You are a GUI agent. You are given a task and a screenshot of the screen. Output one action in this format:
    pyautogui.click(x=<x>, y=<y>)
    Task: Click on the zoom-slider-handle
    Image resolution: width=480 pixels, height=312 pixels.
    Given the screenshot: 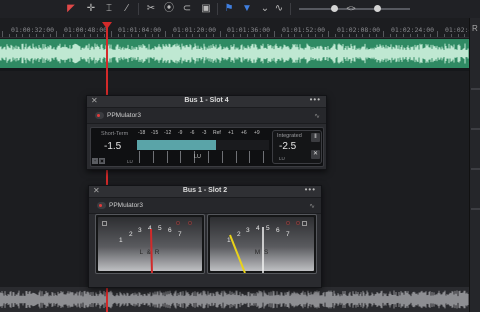 What is the action you would take?
    pyautogui.click(x=334, y=8)
    